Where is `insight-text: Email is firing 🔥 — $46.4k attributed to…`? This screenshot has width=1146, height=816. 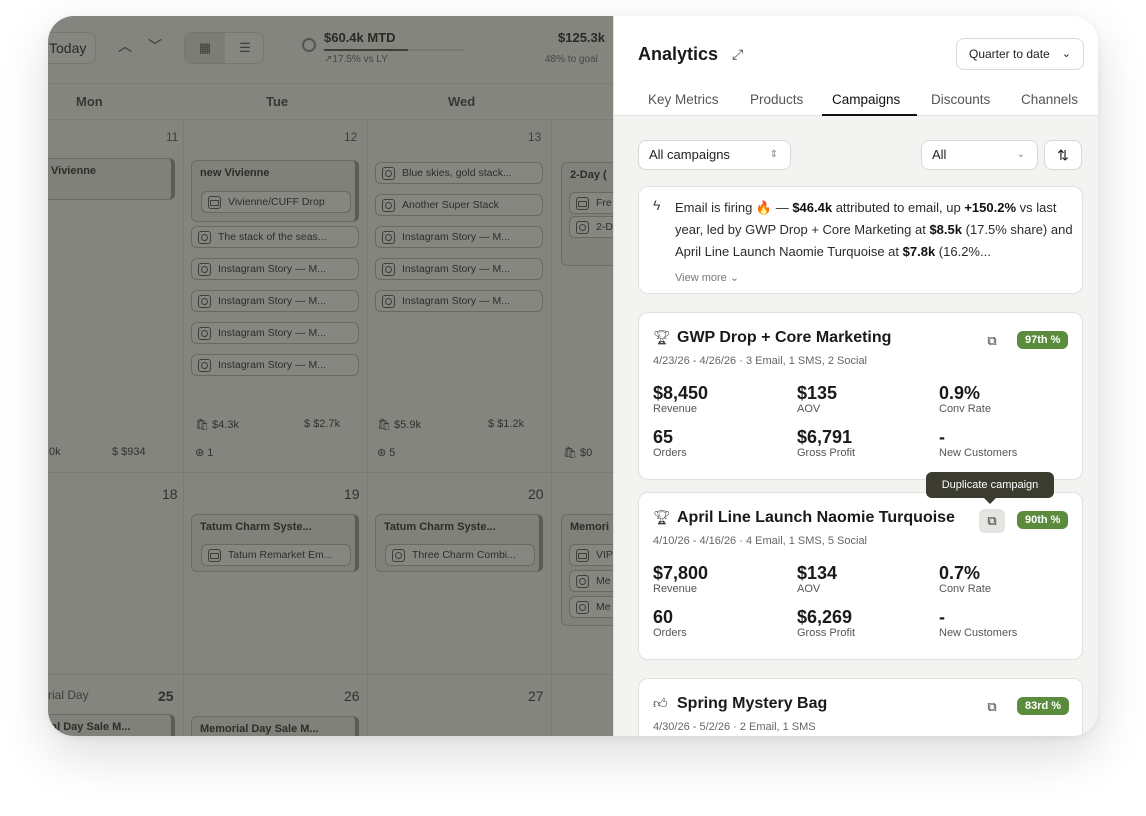
insight-text: Email is firing 🔥 — $46.4k attributed to… is located at coordinates (875, 230).